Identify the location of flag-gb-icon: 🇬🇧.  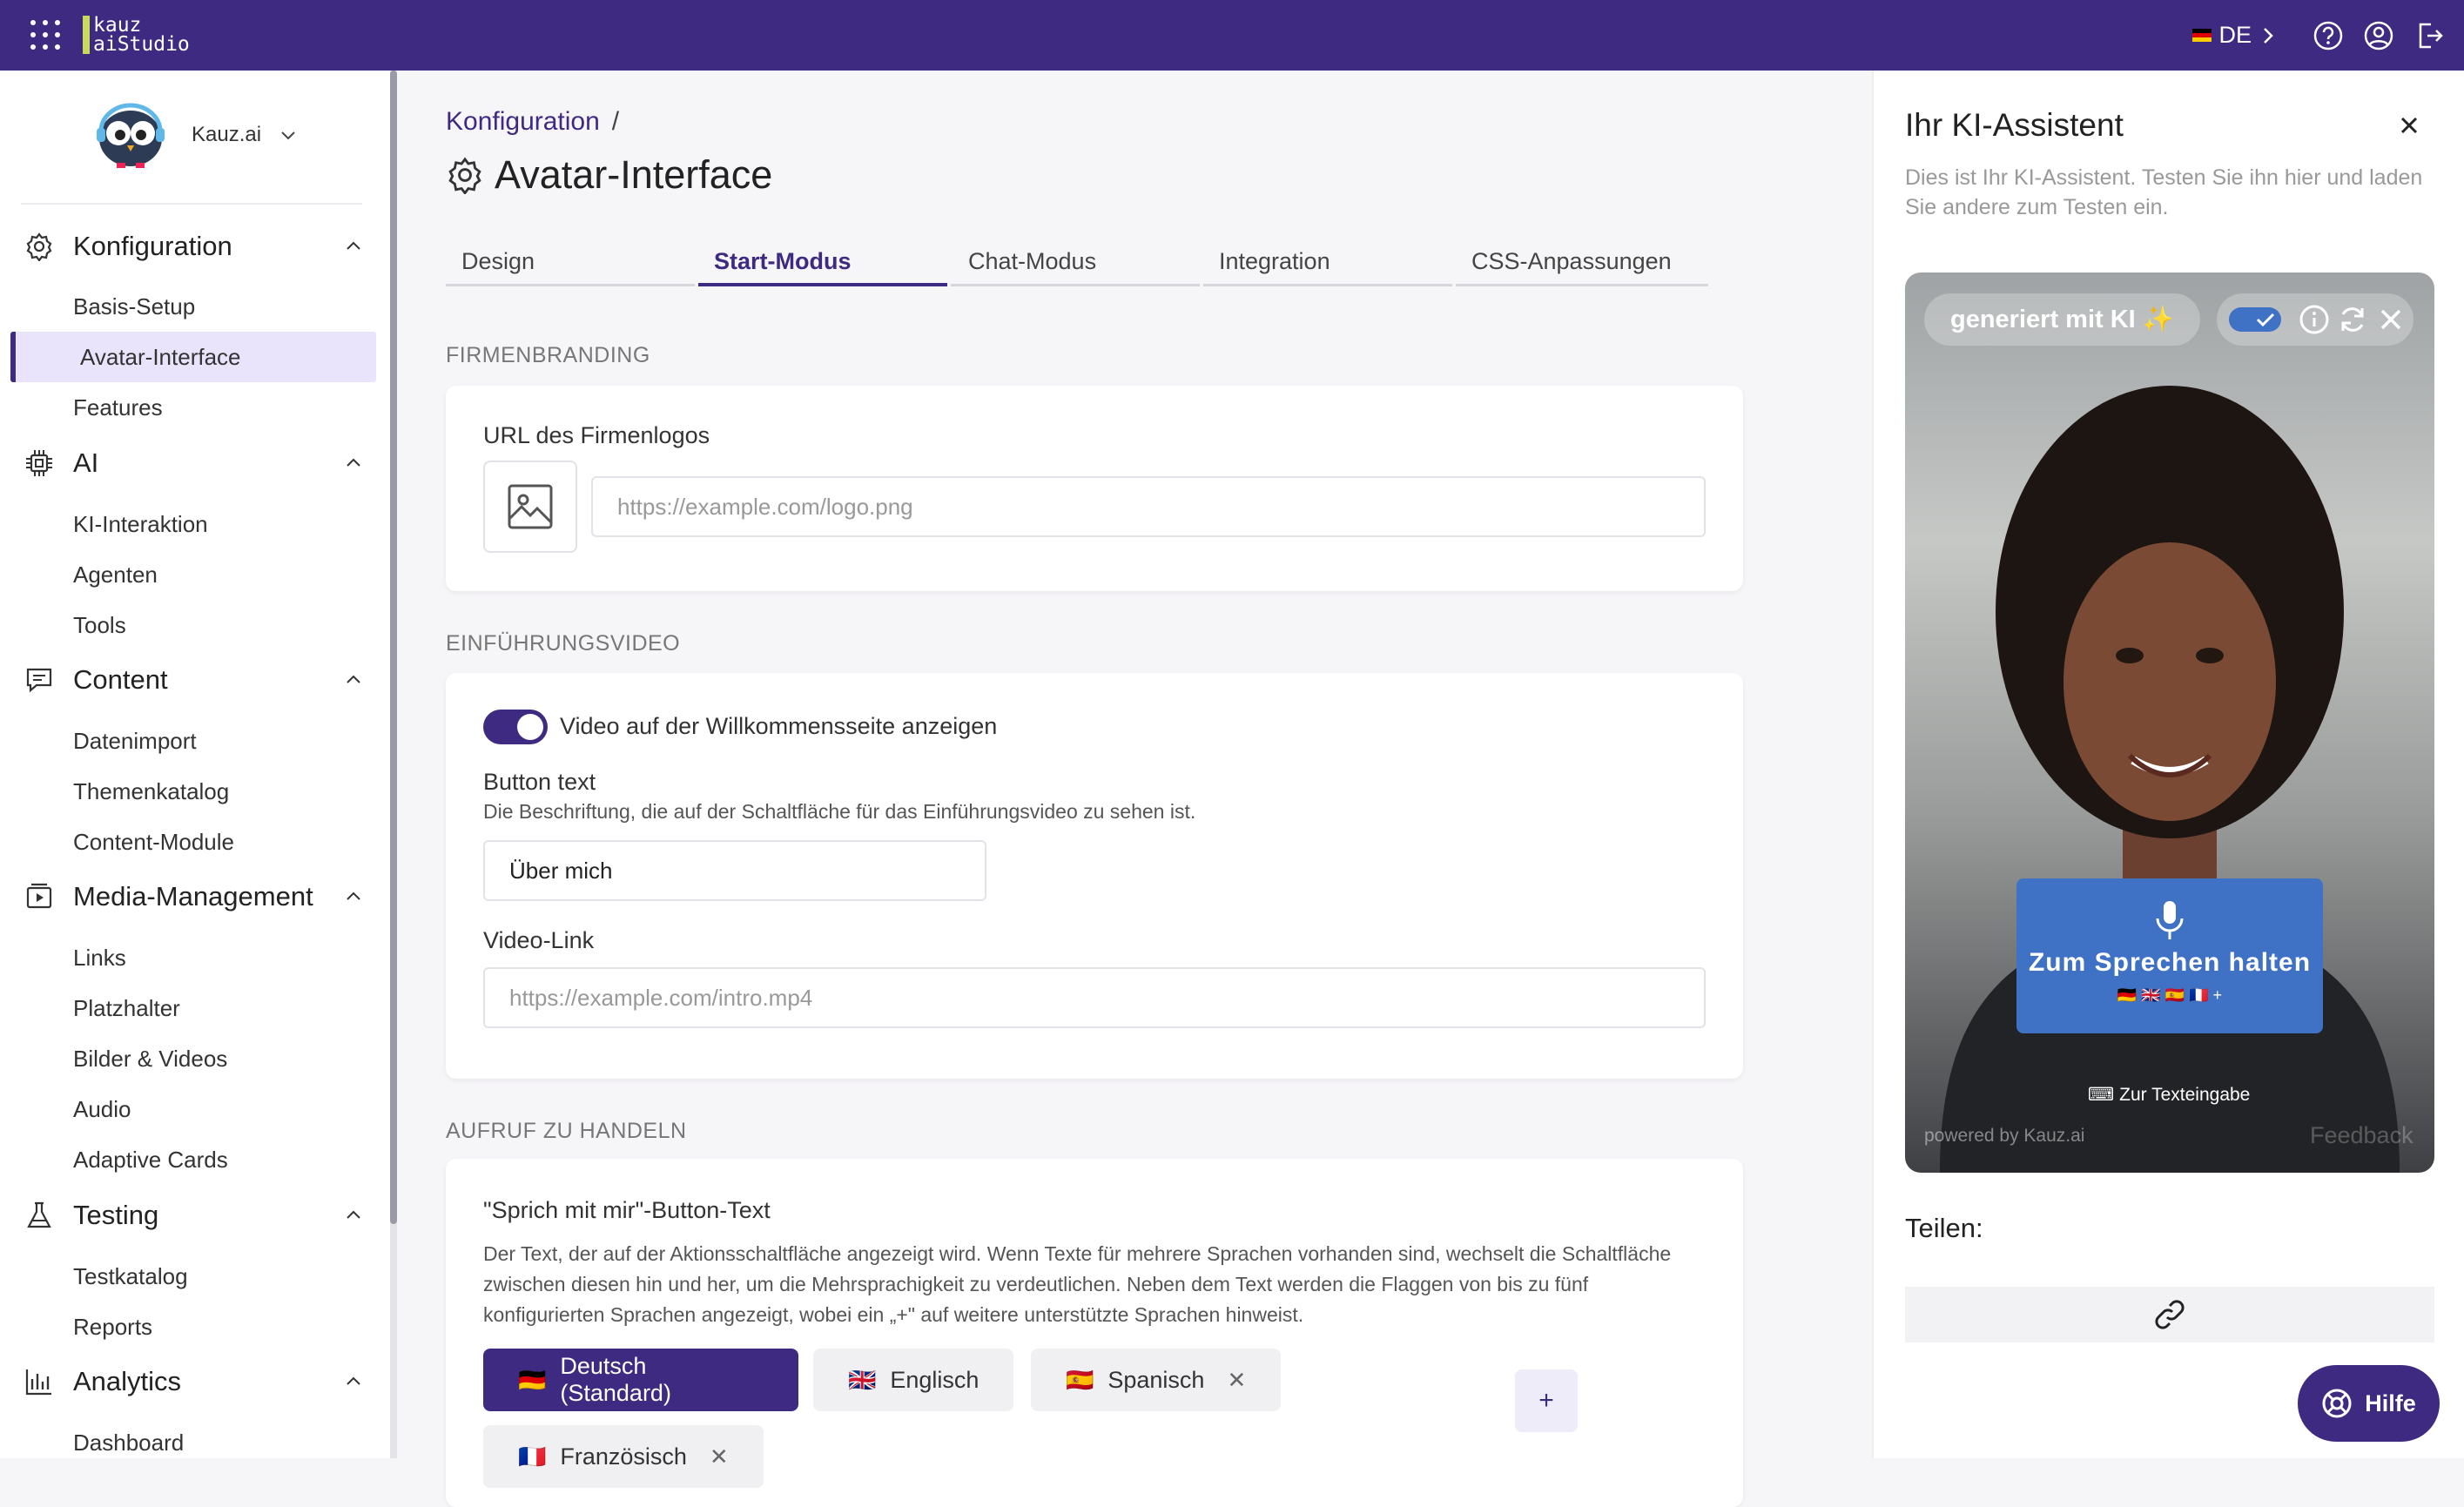
(863, 1379).